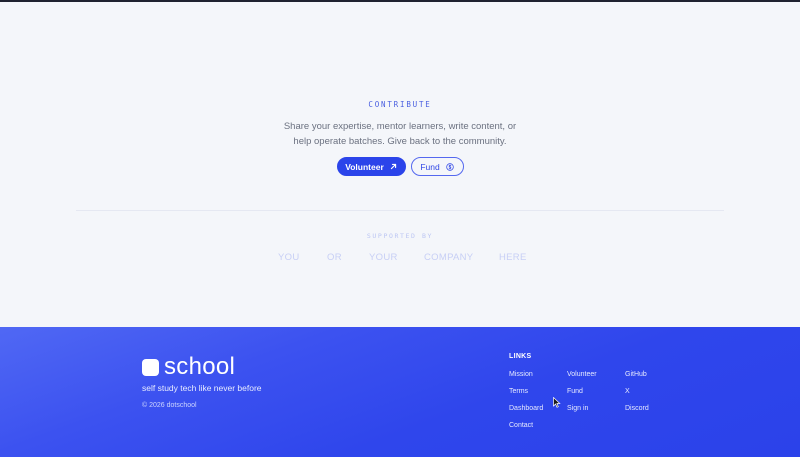  Describe the element at coordinates (400, 210) in the screenshot. I see `section-divider` at that location.